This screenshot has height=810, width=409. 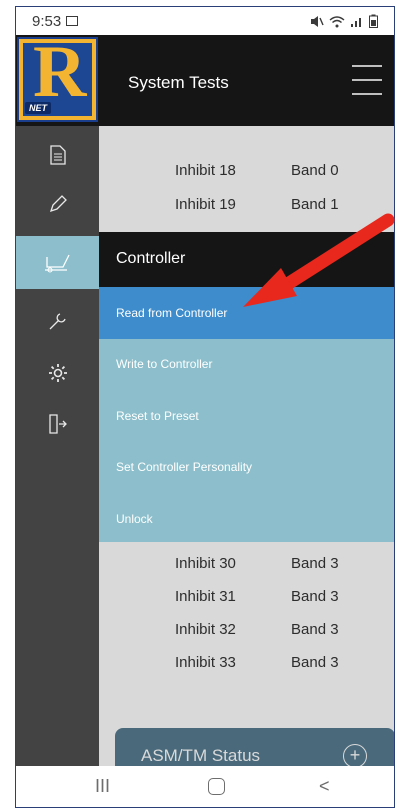 I want to click on exit-icon, so click(x=57, y=424).